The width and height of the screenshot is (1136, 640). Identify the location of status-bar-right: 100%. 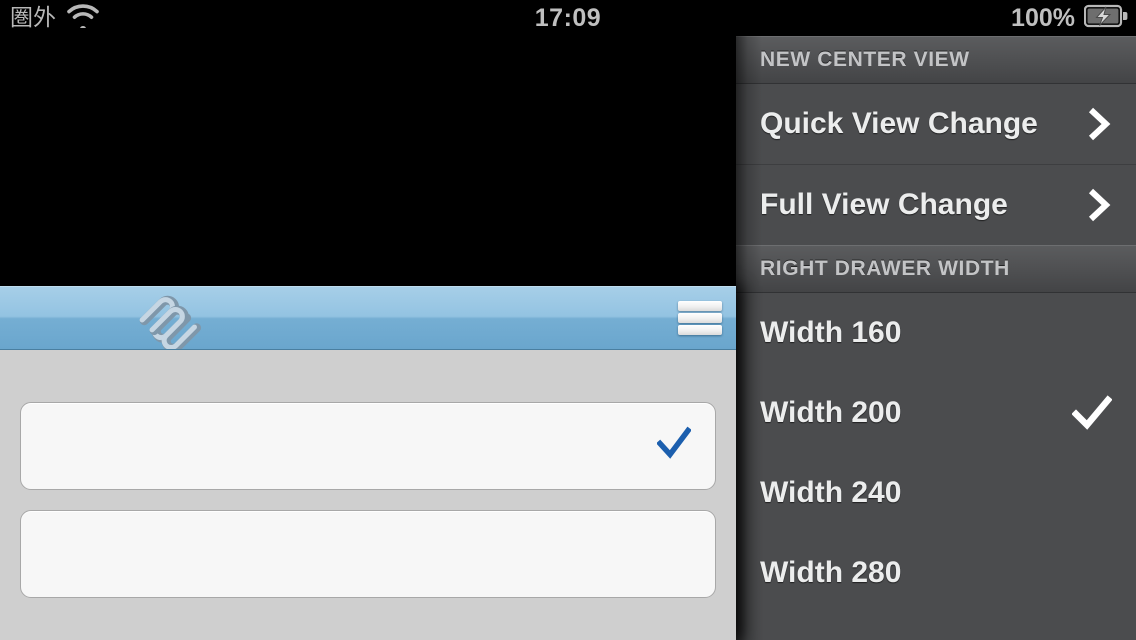
(1069, 18).